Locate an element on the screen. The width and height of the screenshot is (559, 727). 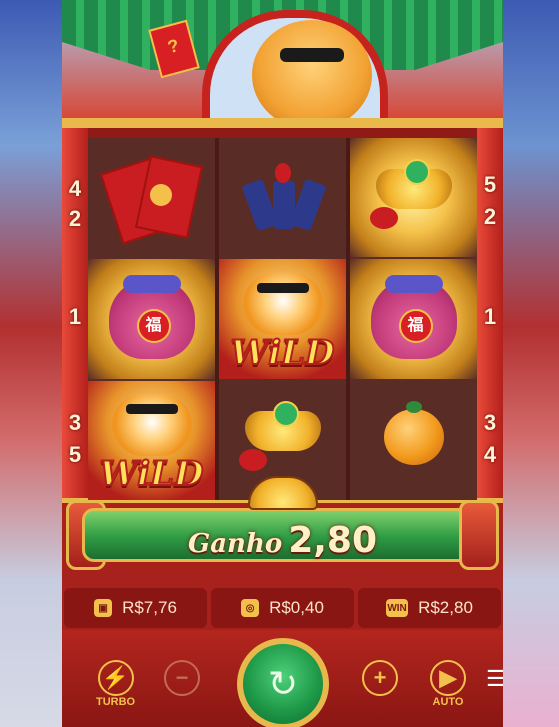
plus-icon: + is located at coordinates (380, 678).